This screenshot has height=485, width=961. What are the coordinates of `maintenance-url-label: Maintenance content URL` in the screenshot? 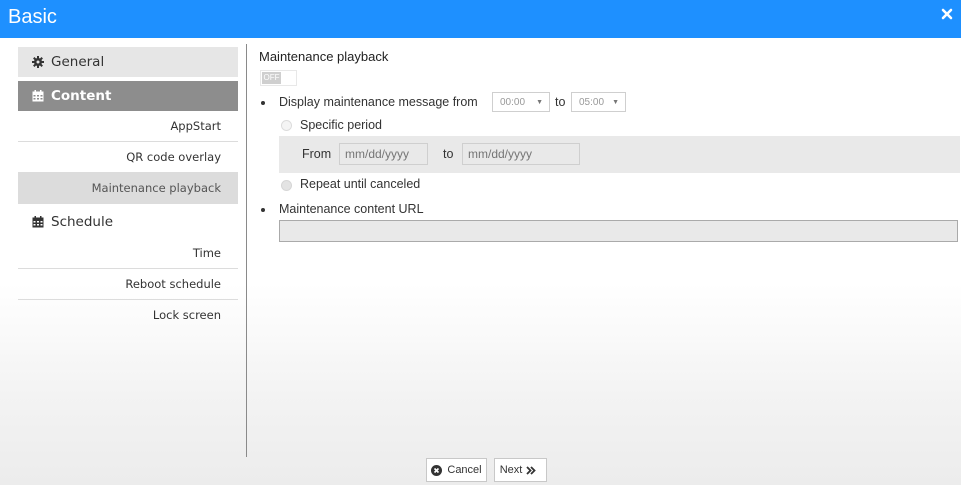 It's located at (351, 209).